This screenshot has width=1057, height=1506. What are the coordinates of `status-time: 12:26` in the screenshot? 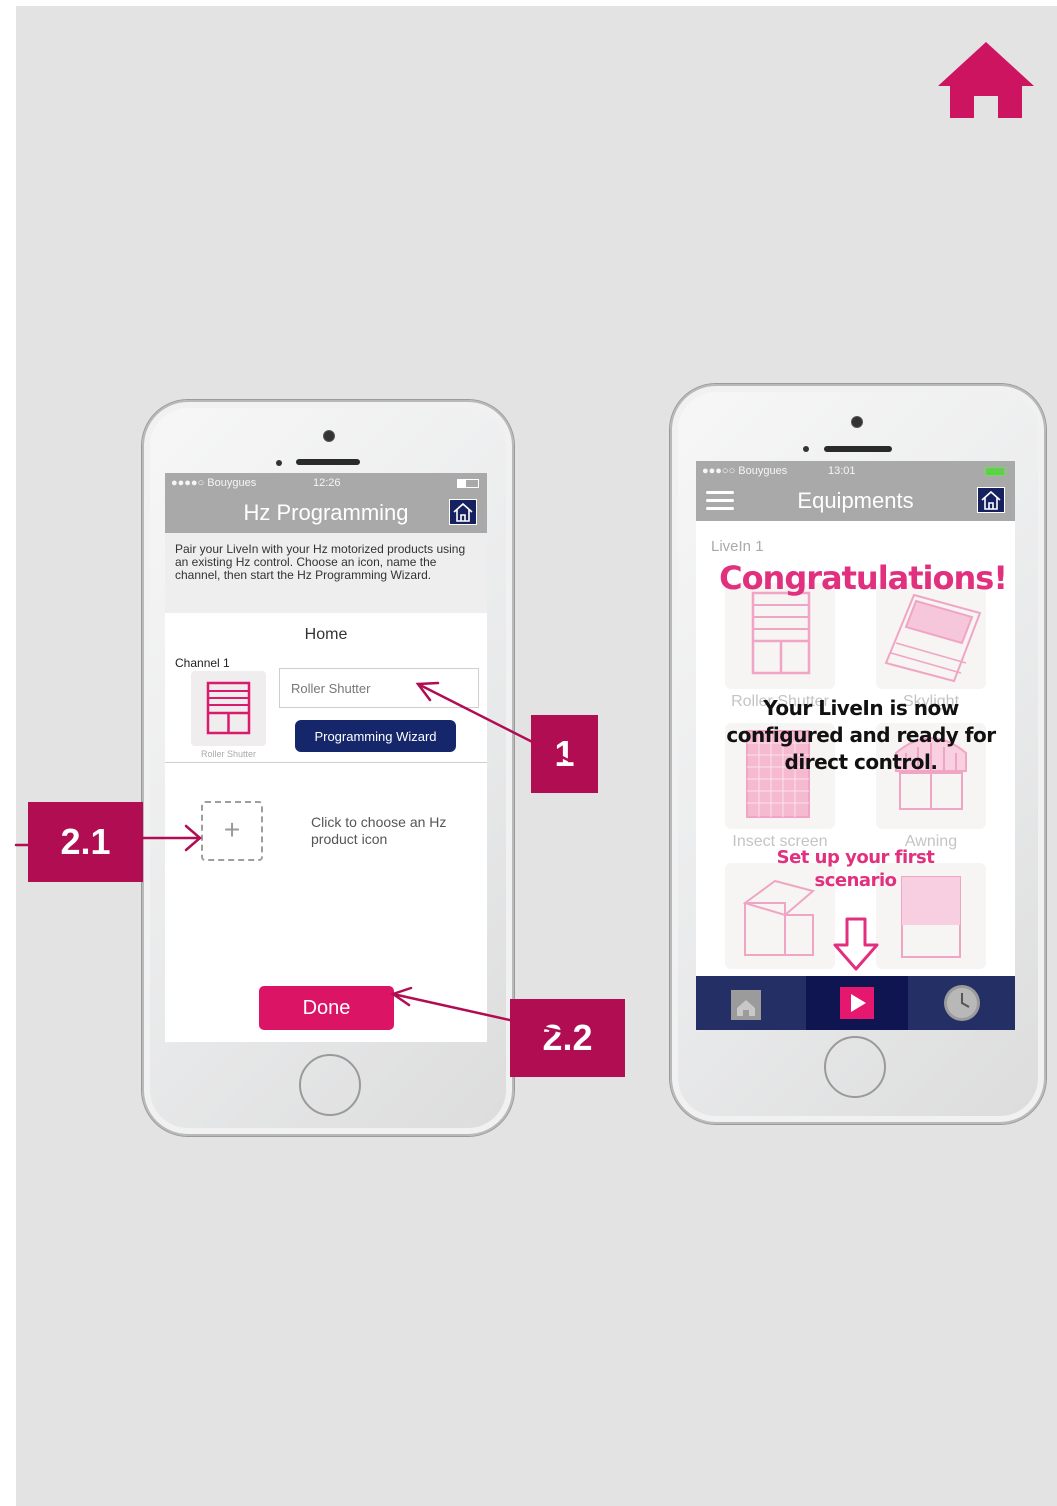 It's located at (327, 483).